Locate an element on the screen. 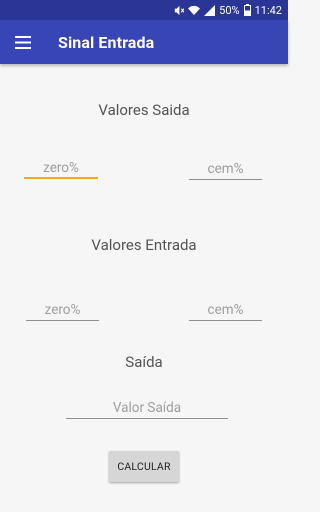  saida-cem-input is located at coordinates (225, 169).